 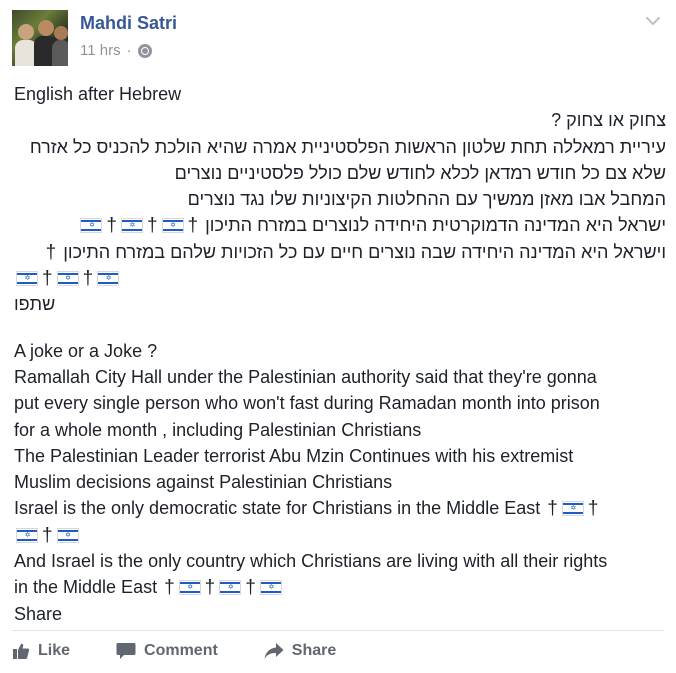 I want to click on comment-button: Comment, so click(x=167, y=651).